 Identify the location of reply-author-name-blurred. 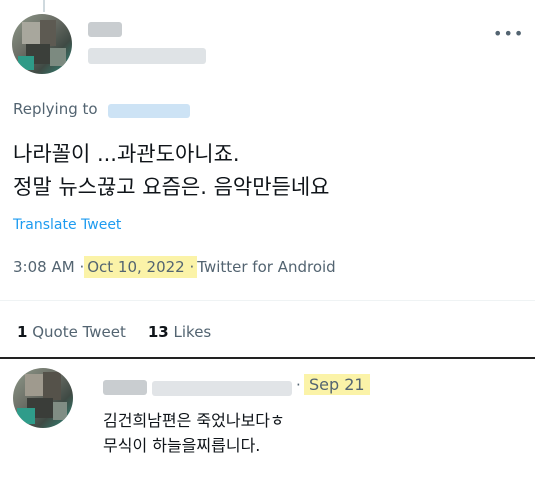
(125, 387).